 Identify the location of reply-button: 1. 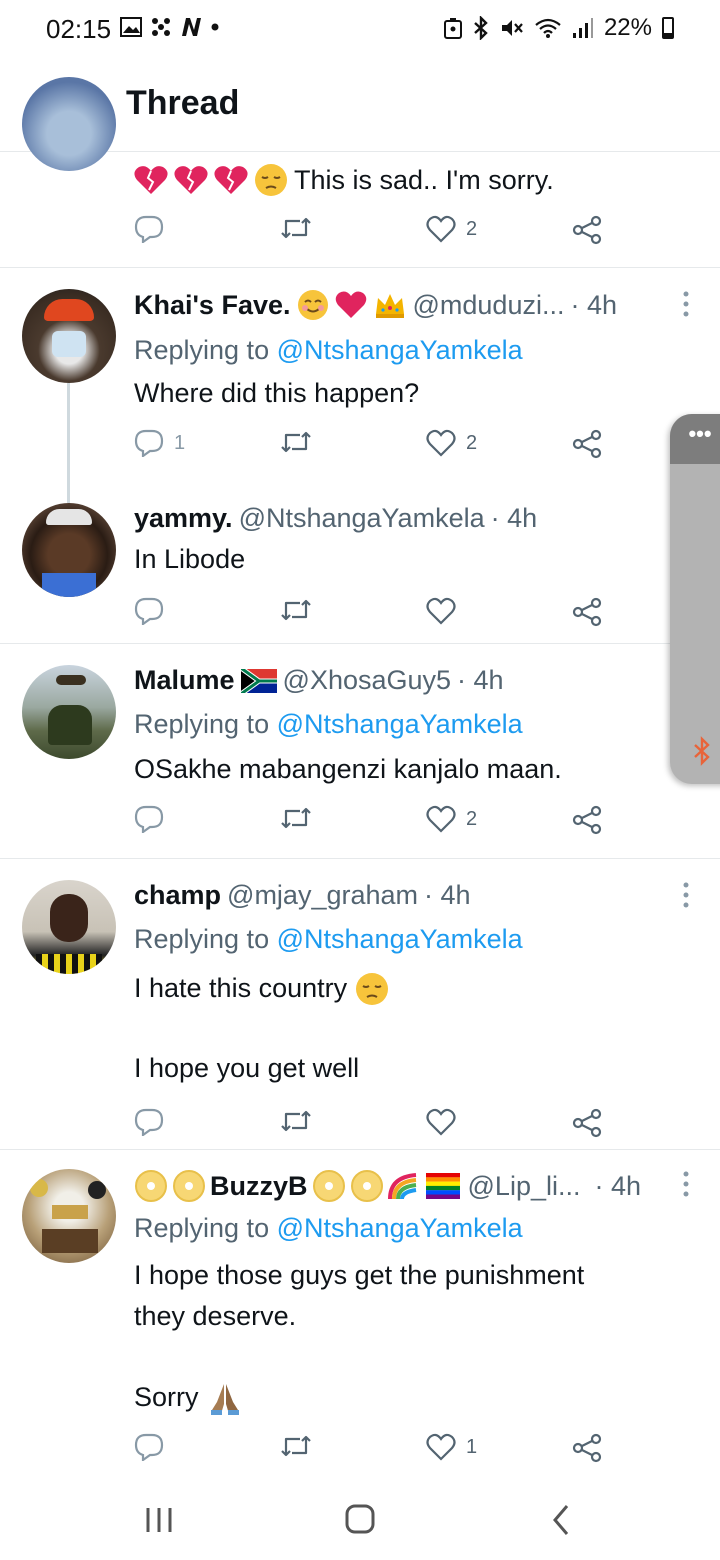
(159, 443).